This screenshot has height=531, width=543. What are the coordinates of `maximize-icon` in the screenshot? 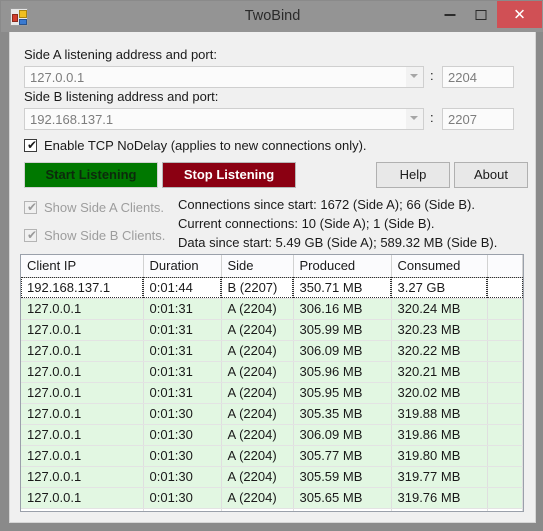 It's located at (480, 14).